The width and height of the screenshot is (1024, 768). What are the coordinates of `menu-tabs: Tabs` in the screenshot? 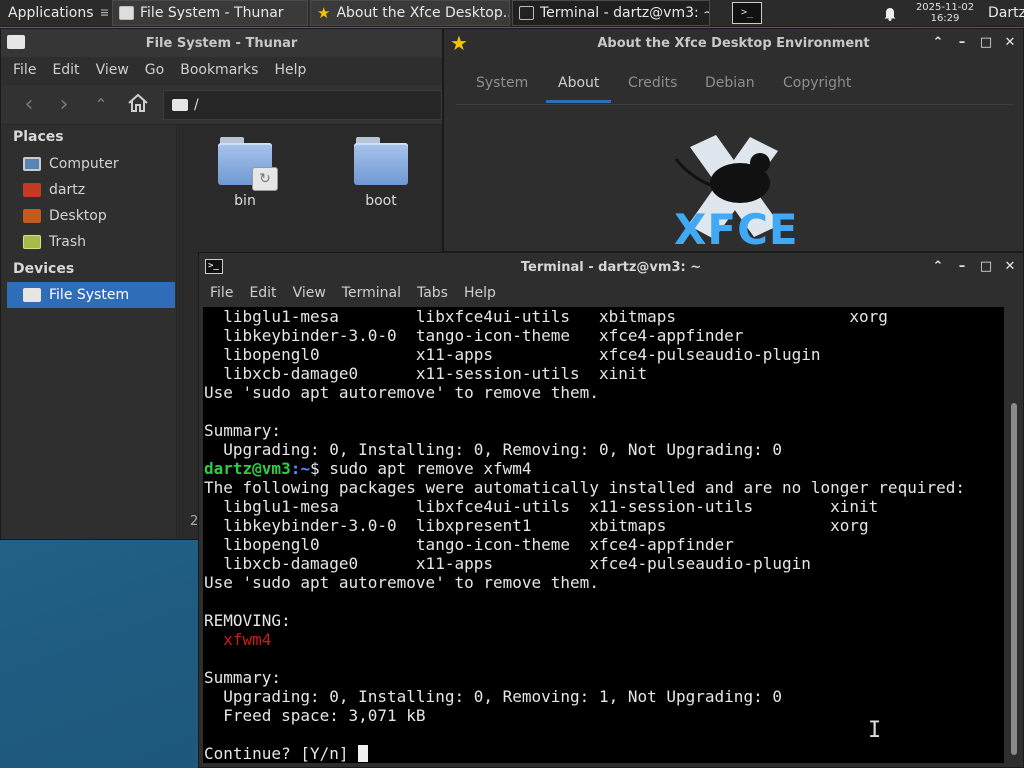 It's located at (432, 293).